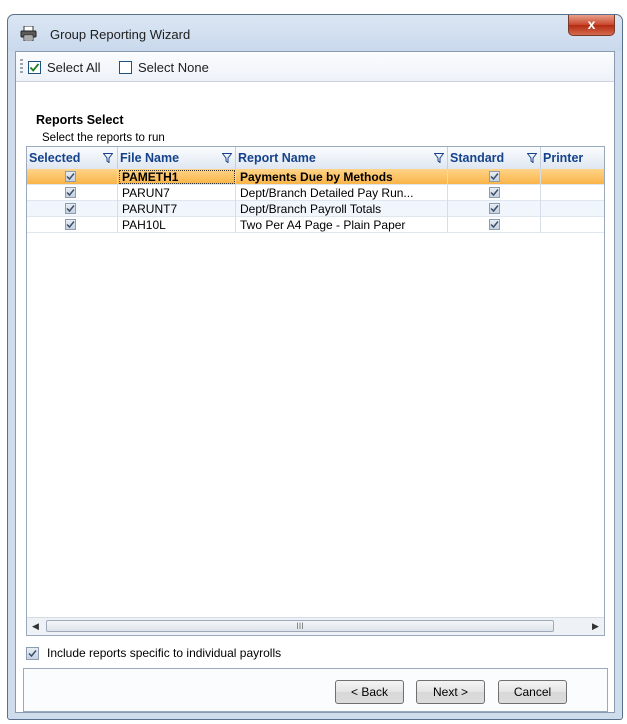 The width and height of the screenshot is (627, 724). Describe the element at coordinates (173, 67) in the screenshot. I see `select-none-label: Select None` at that location.